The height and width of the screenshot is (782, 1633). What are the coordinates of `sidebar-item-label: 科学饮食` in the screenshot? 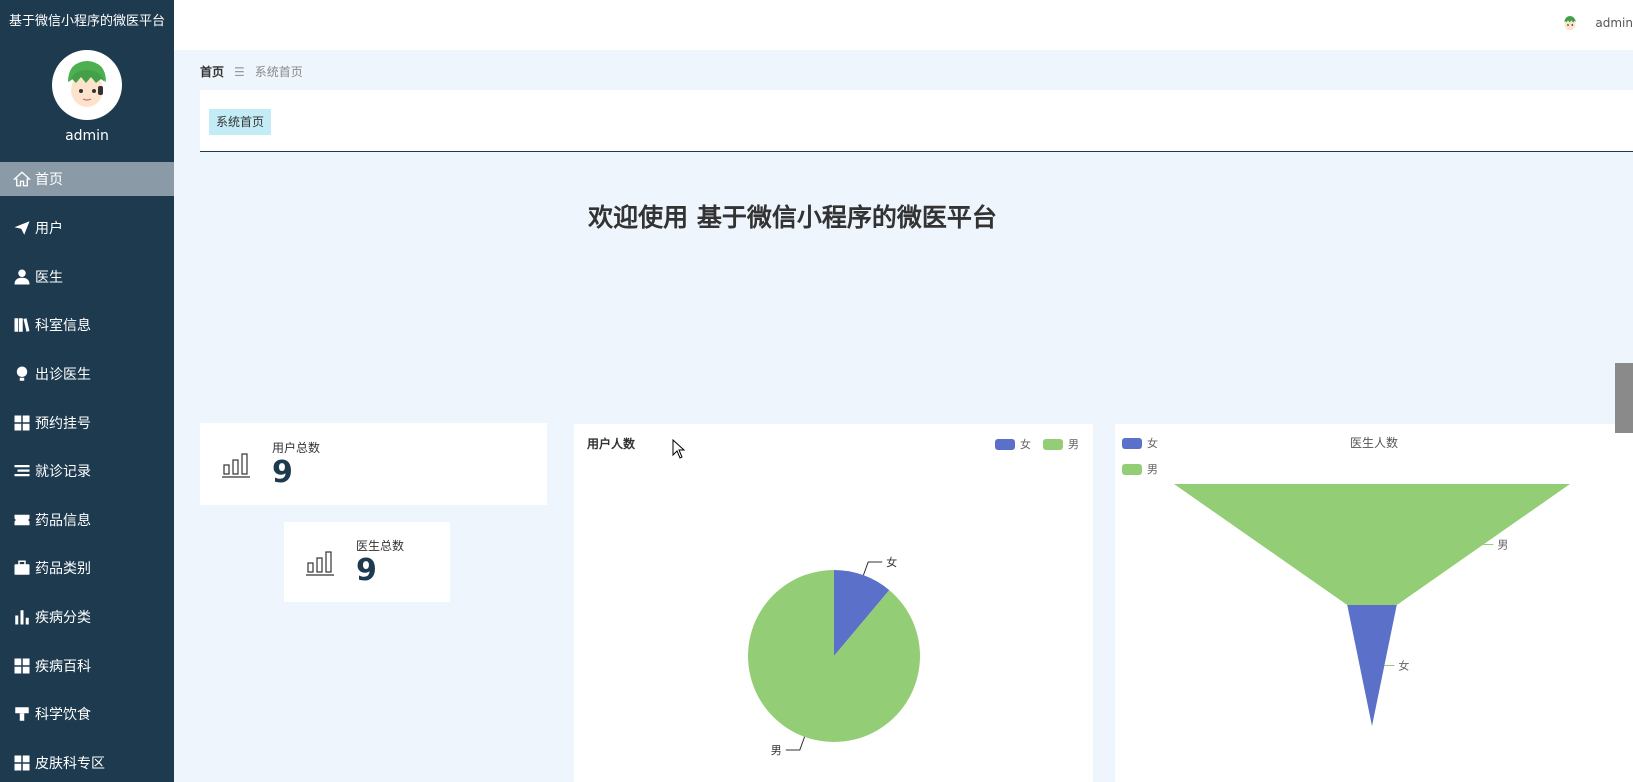 It's located at (63, 715).